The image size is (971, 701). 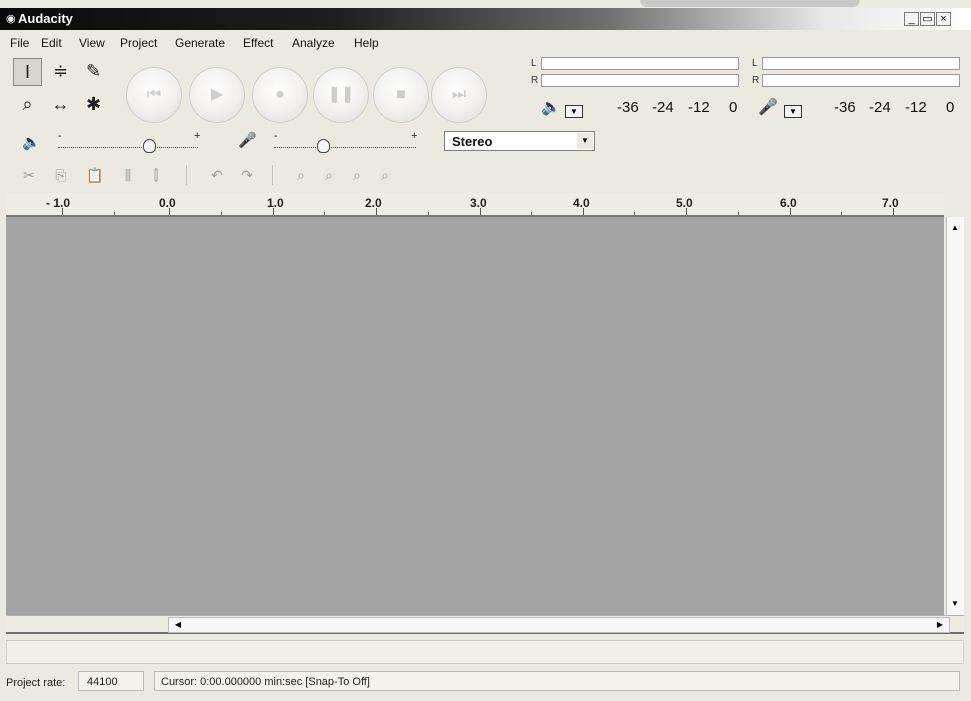 I want to click on output-volume-thumb, so click(x=149, y=146).